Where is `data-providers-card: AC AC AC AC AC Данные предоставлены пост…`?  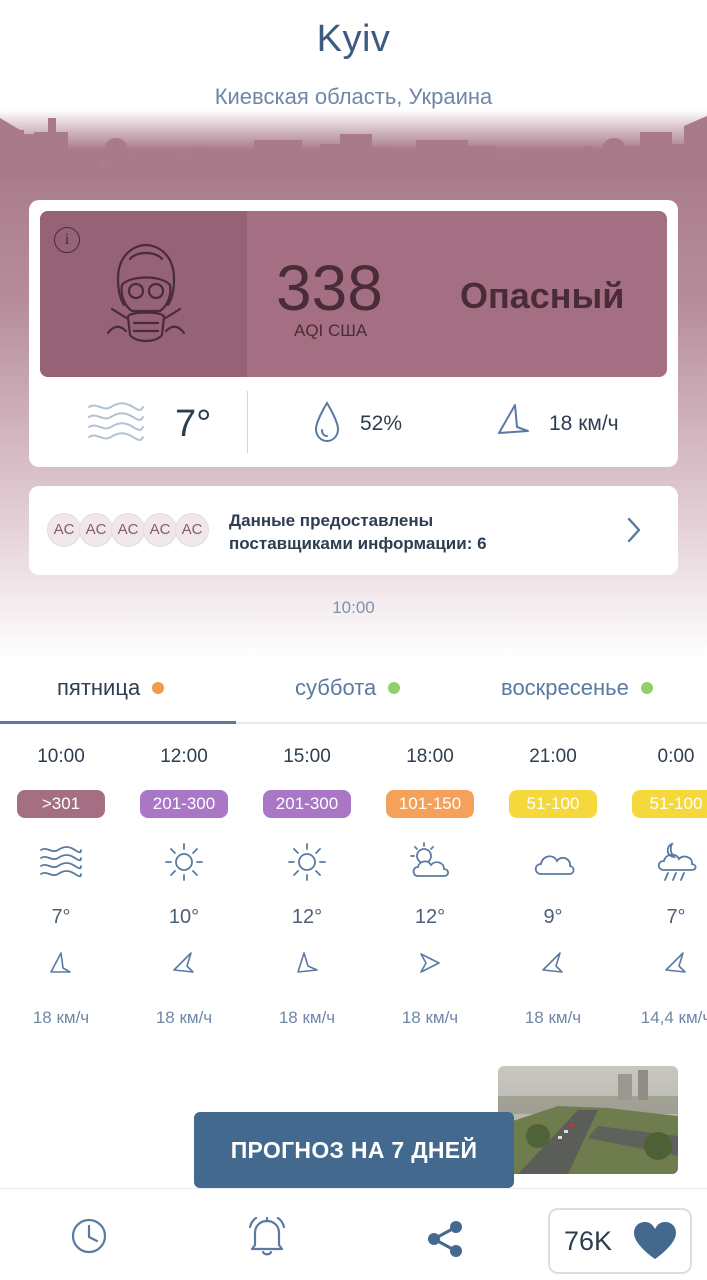 data-providers-card: AC AC AC AC AC Данные предоставлены пост… is located at coordinates (353, 530).